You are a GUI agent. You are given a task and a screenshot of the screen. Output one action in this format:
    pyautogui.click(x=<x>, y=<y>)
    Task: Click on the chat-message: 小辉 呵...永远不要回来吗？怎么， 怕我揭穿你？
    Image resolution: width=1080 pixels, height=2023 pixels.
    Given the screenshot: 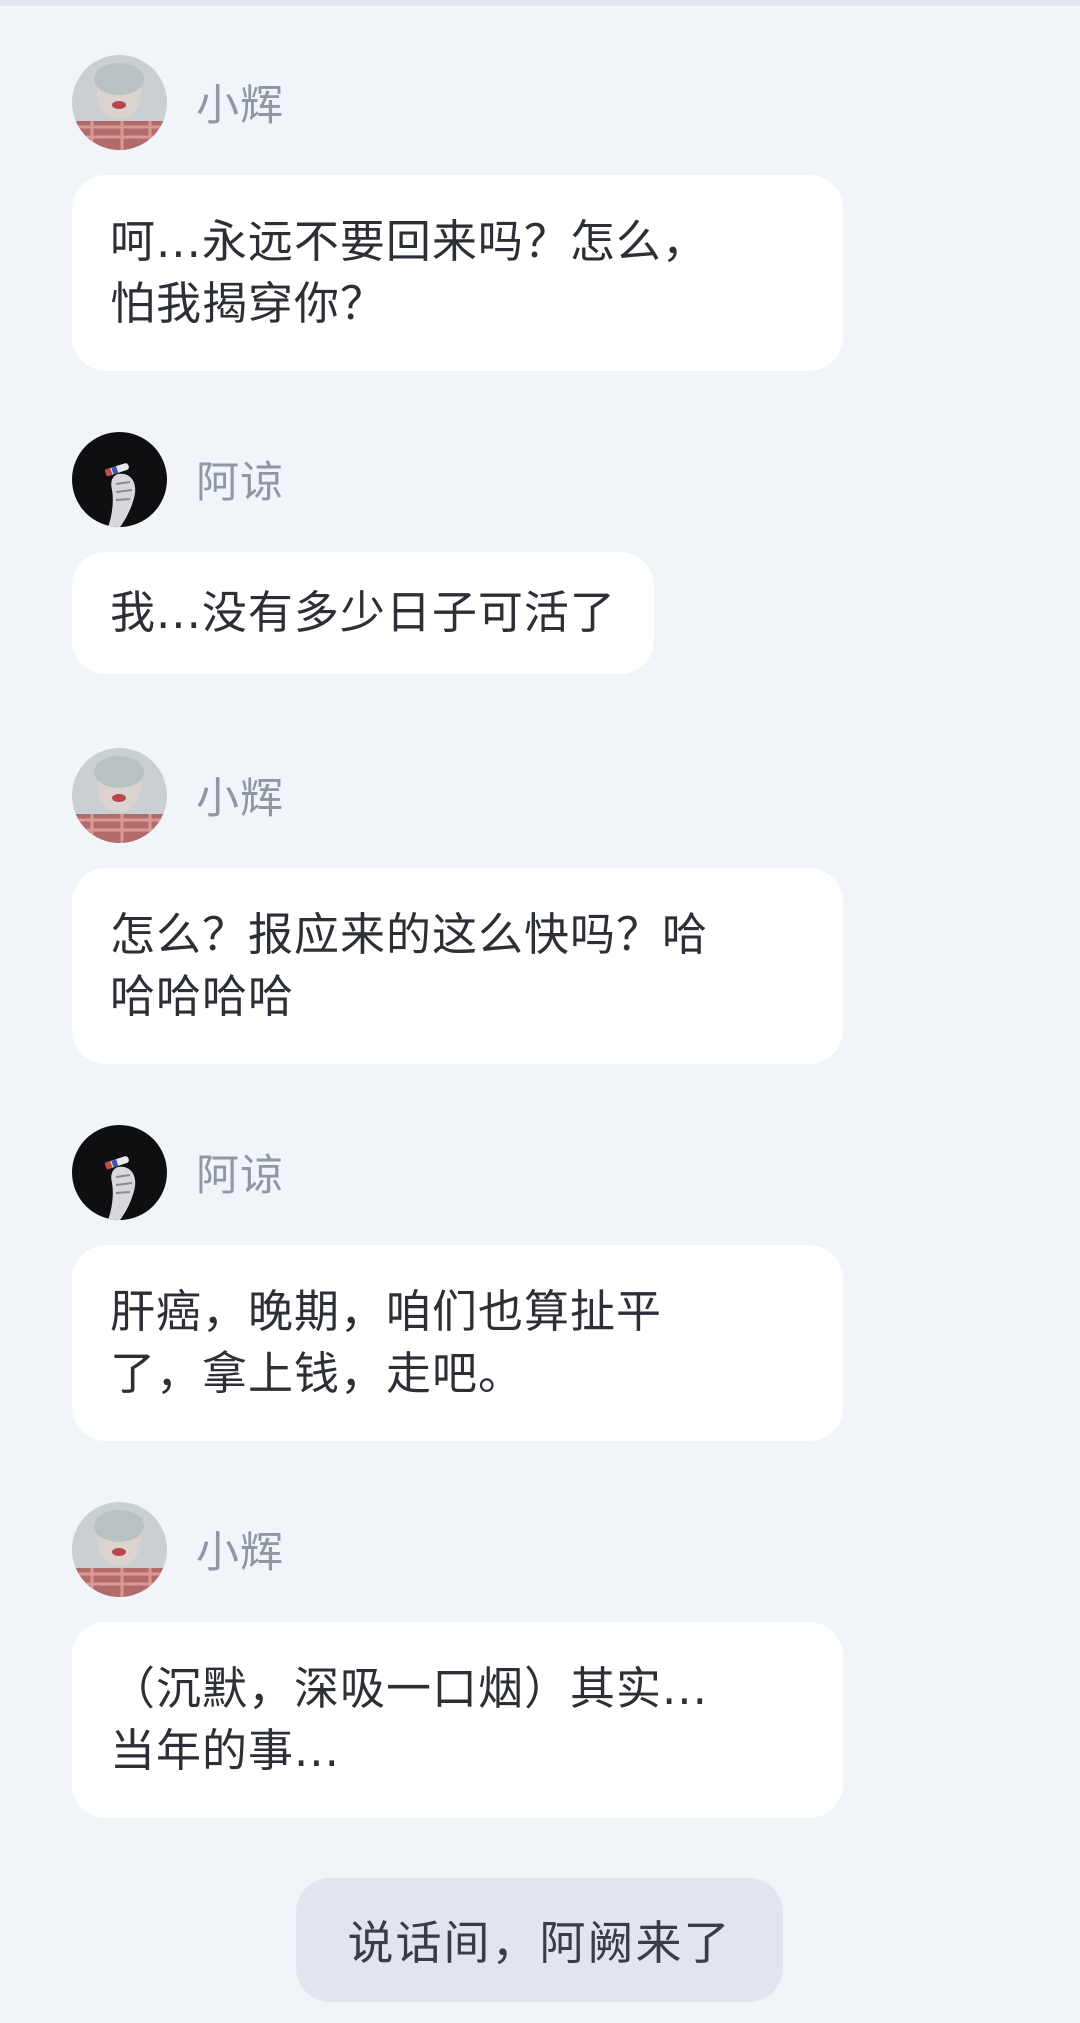 What is the action you would take?
    pyautogui.click(x=457, y=212)
    